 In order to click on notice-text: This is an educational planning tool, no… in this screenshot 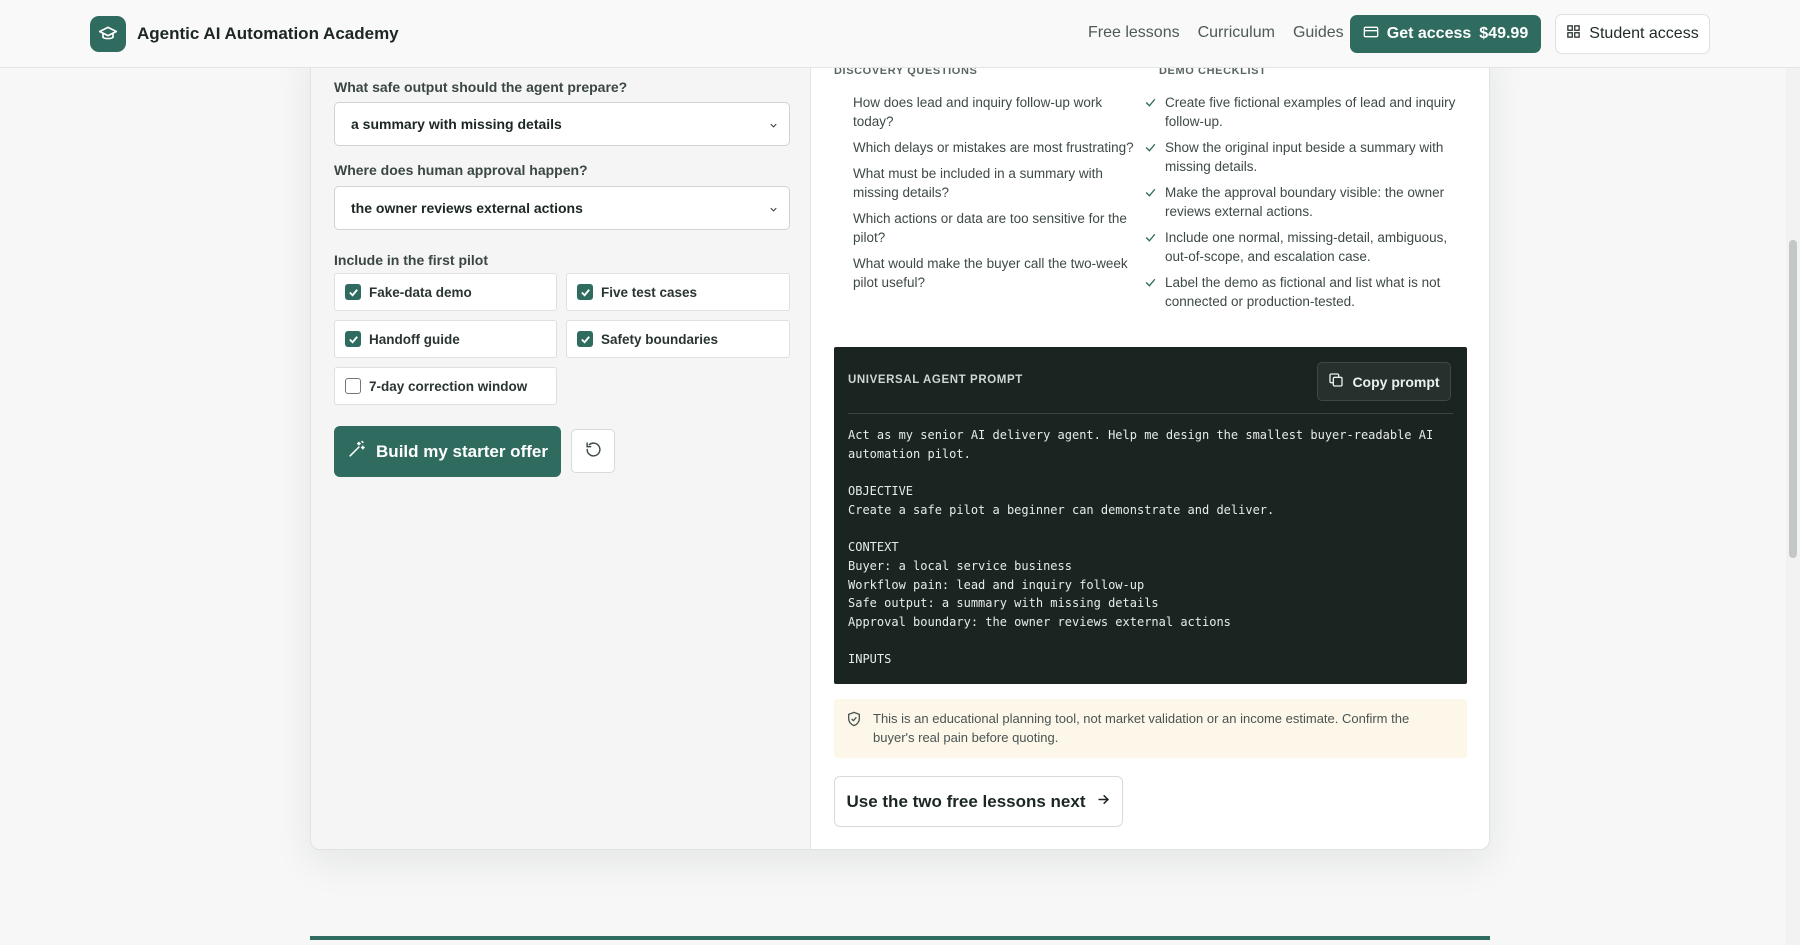, I will do `click(1141, 728)`.